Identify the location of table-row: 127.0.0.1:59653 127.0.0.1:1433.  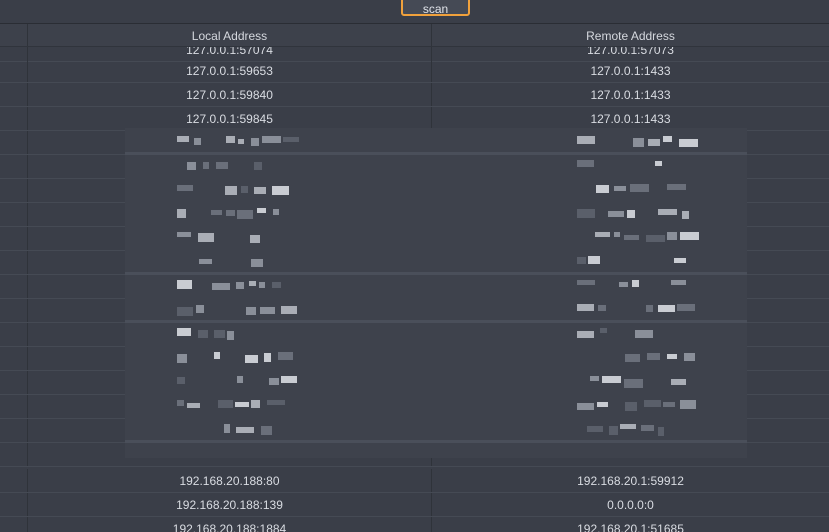
(414, 71).